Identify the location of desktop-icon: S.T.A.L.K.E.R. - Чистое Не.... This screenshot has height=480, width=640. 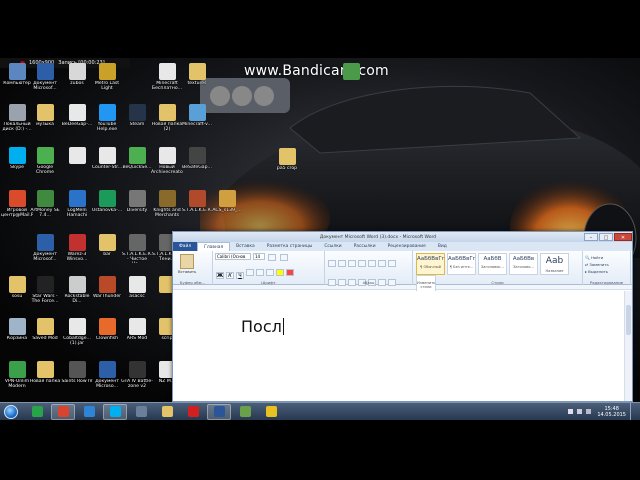
(137, 253).